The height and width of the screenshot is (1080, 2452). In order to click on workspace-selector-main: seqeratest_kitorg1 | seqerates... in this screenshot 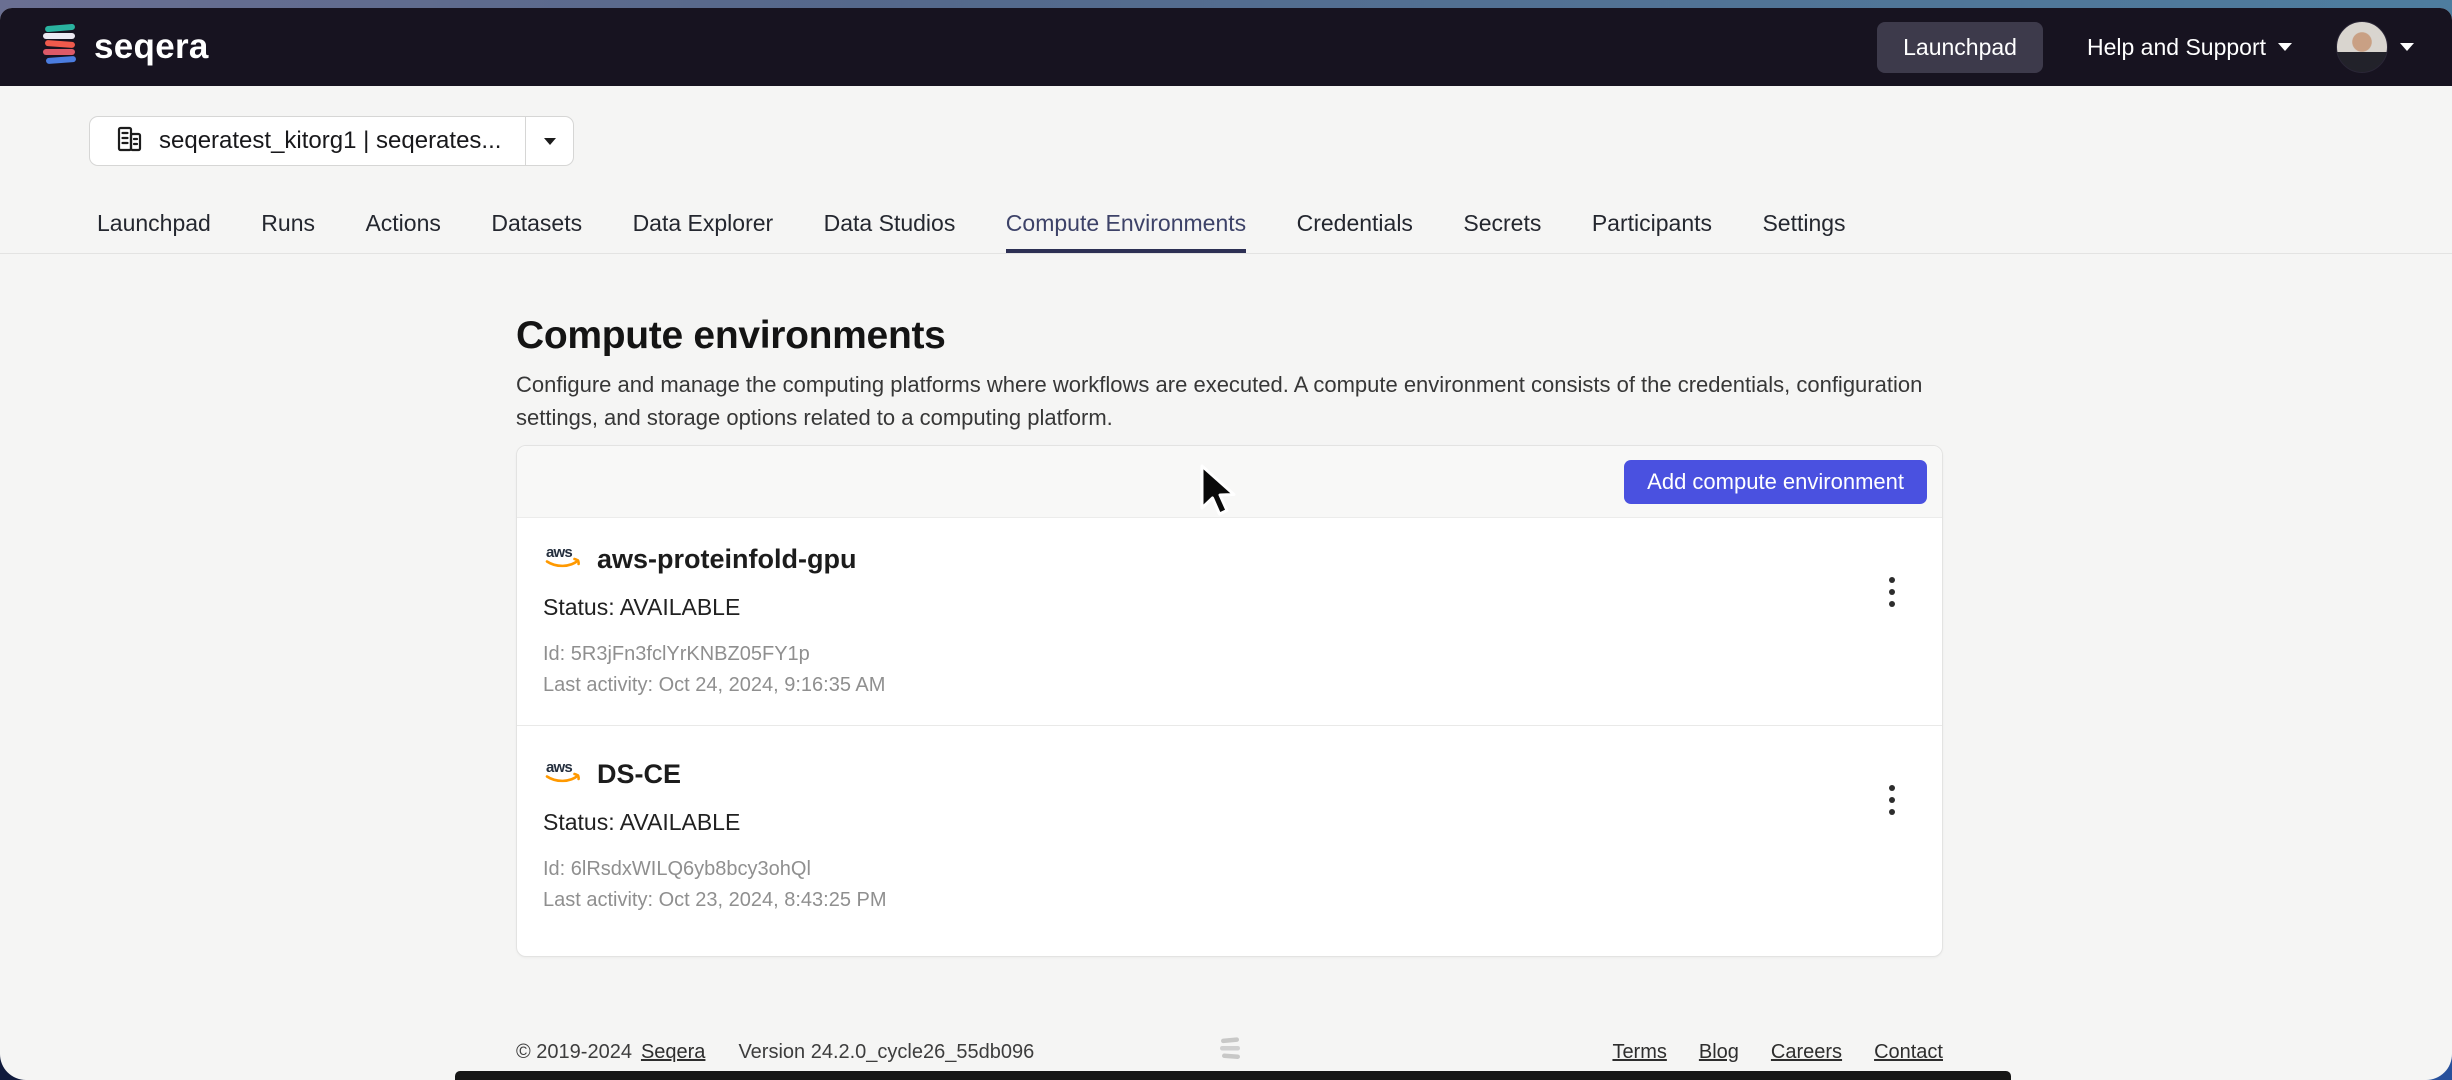, I will do `click(307, 141)`.